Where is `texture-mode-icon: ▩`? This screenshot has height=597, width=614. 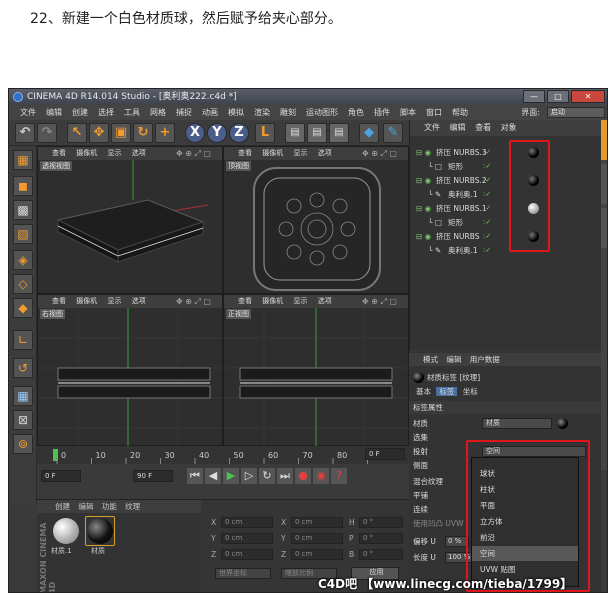 texture-mode-icon: ▩ is located at coordinates (23, 210).